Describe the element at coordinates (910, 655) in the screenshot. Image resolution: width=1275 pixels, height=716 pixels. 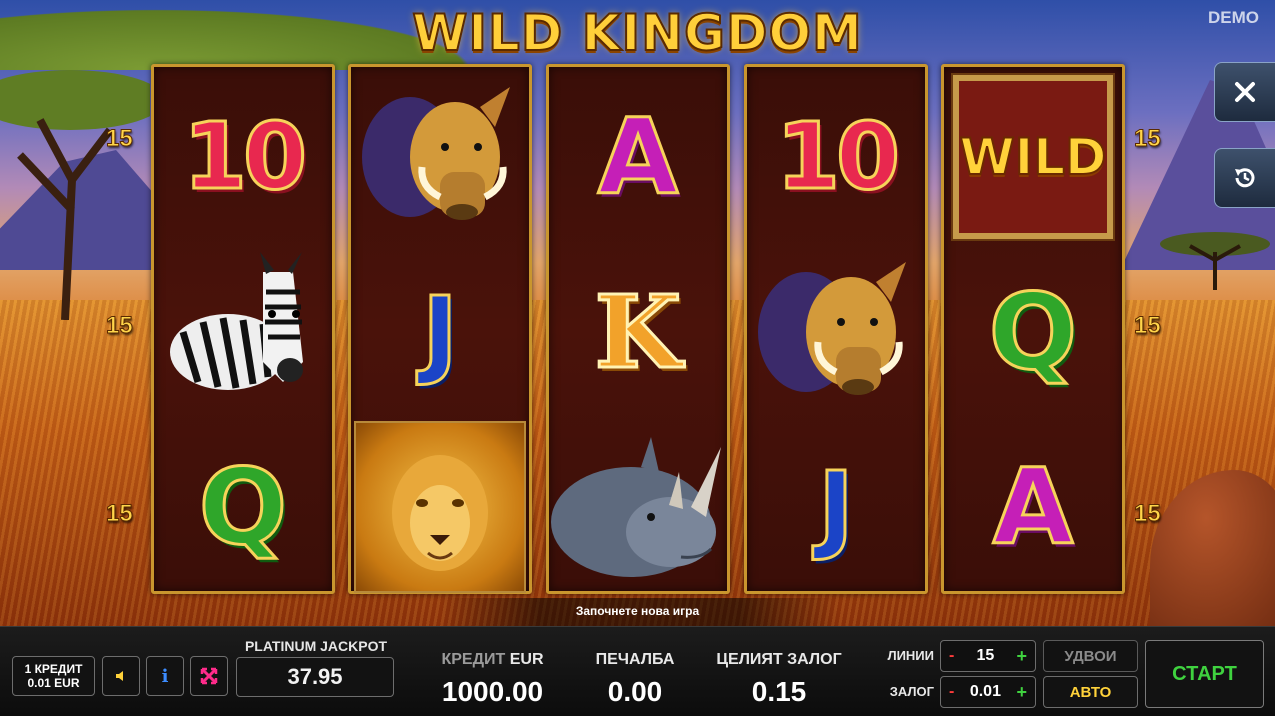
I see `lines-label: ЛИНИИ` at that location.